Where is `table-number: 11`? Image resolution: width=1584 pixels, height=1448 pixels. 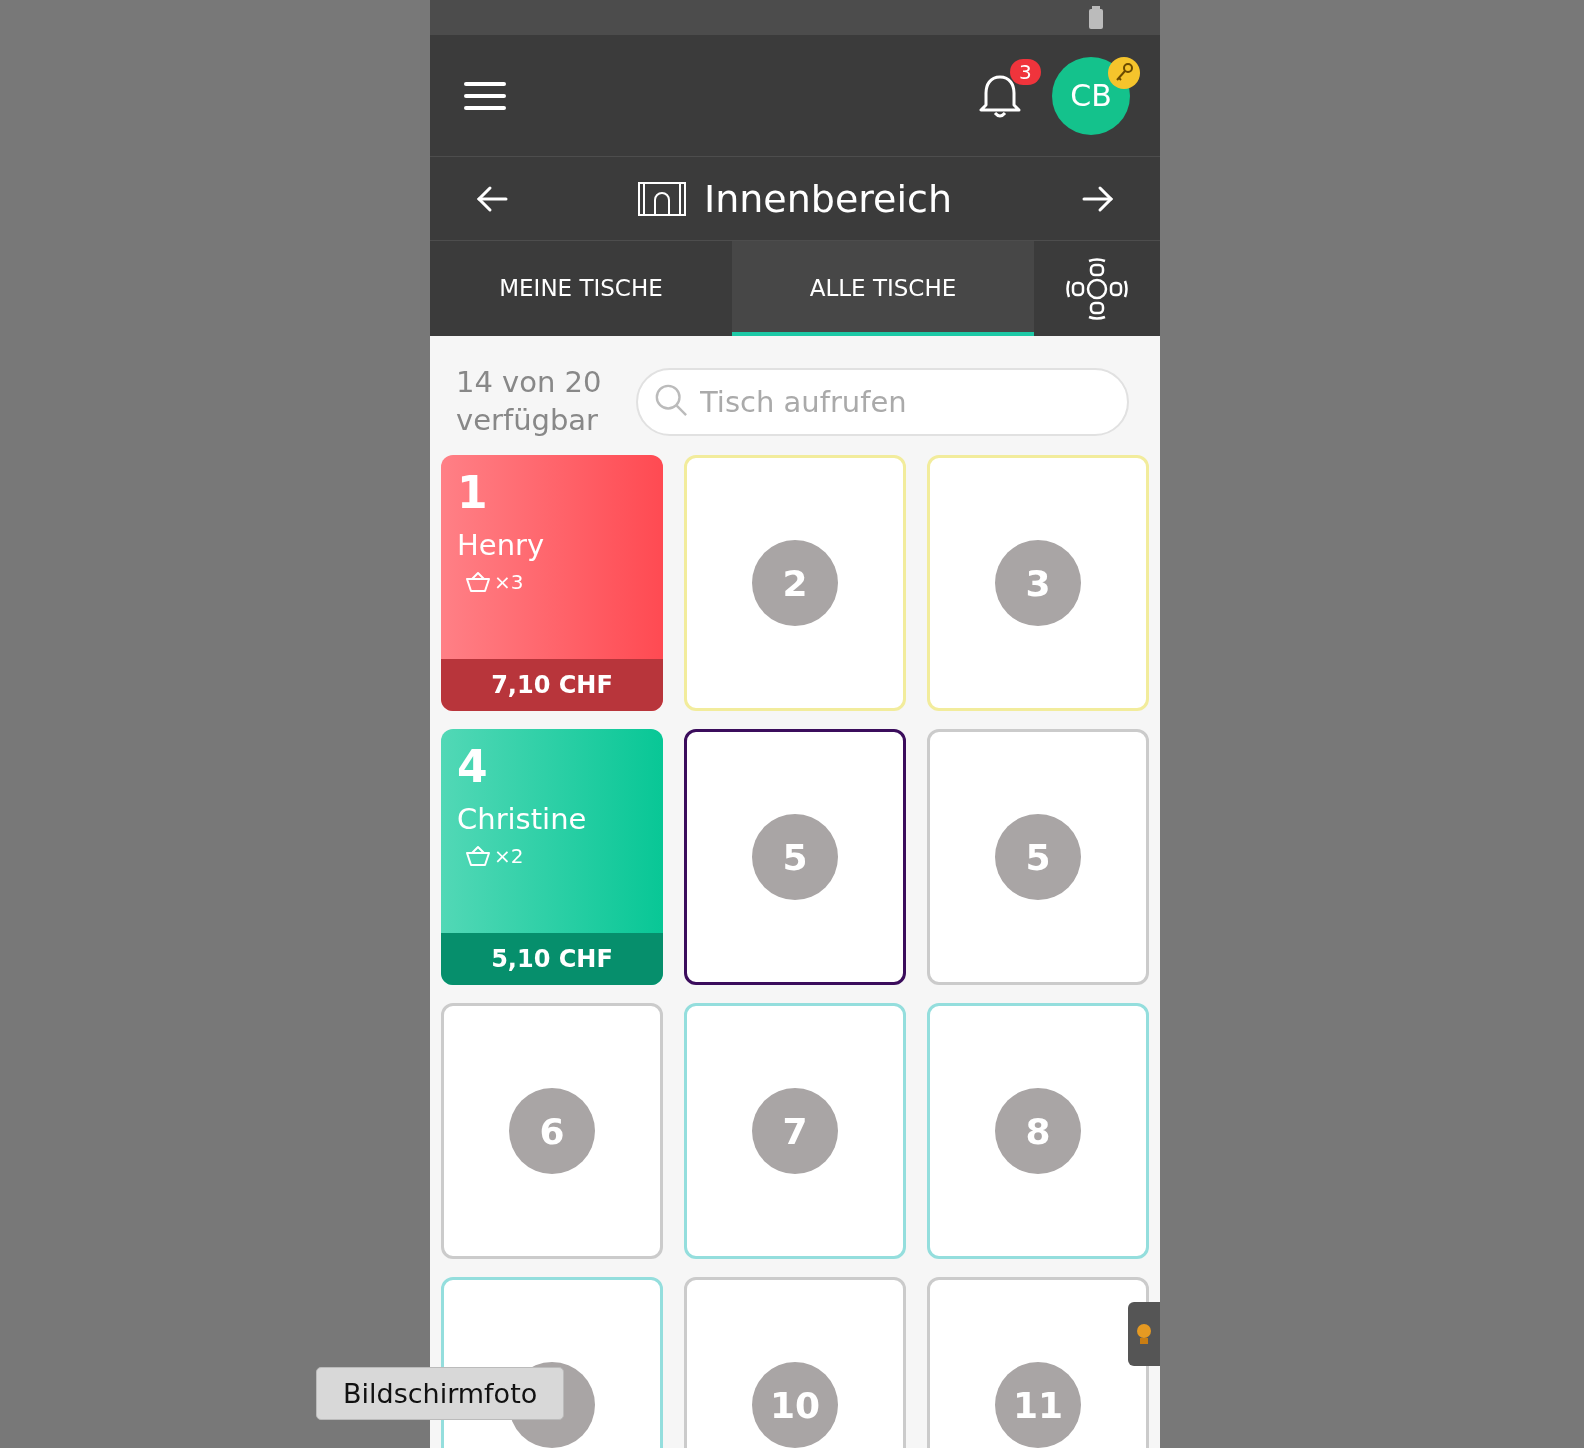
table-number: 11 is located at coordinates (1038, 1405).